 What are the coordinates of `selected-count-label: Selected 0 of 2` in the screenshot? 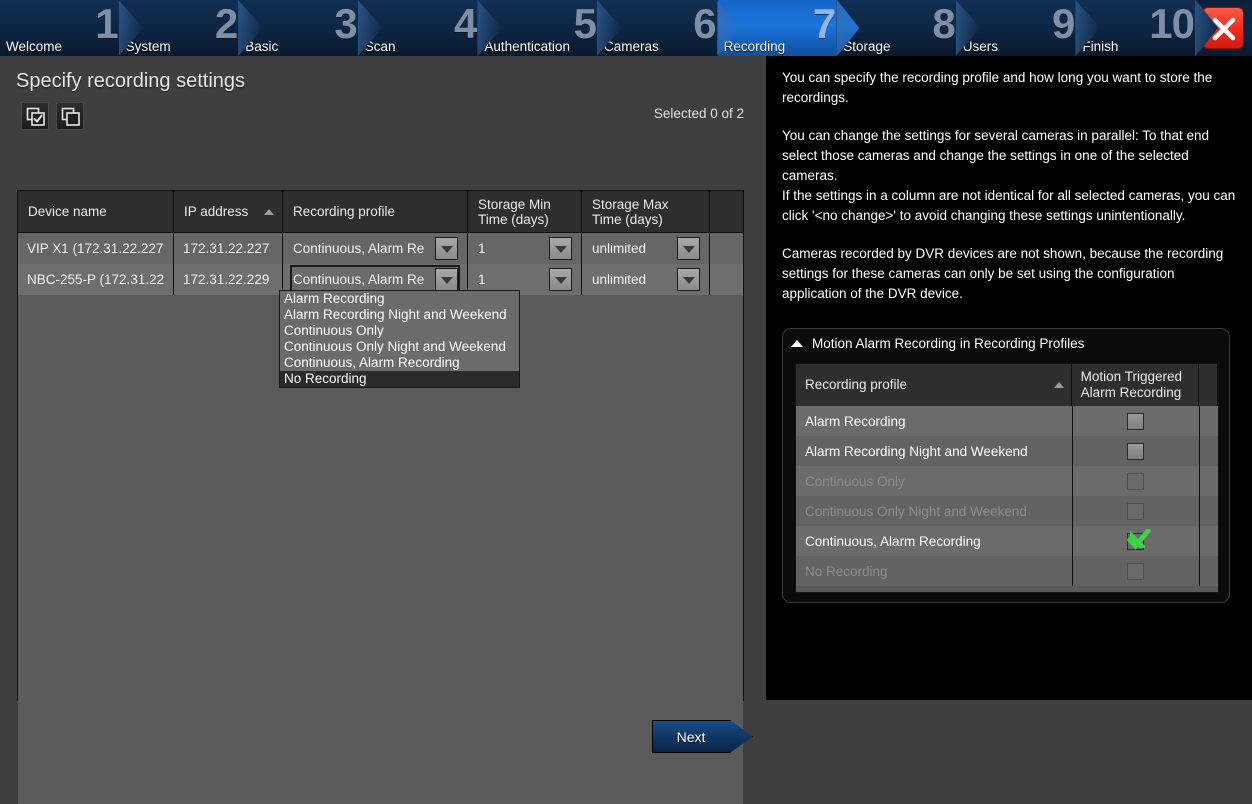 It's located at (698, 113).